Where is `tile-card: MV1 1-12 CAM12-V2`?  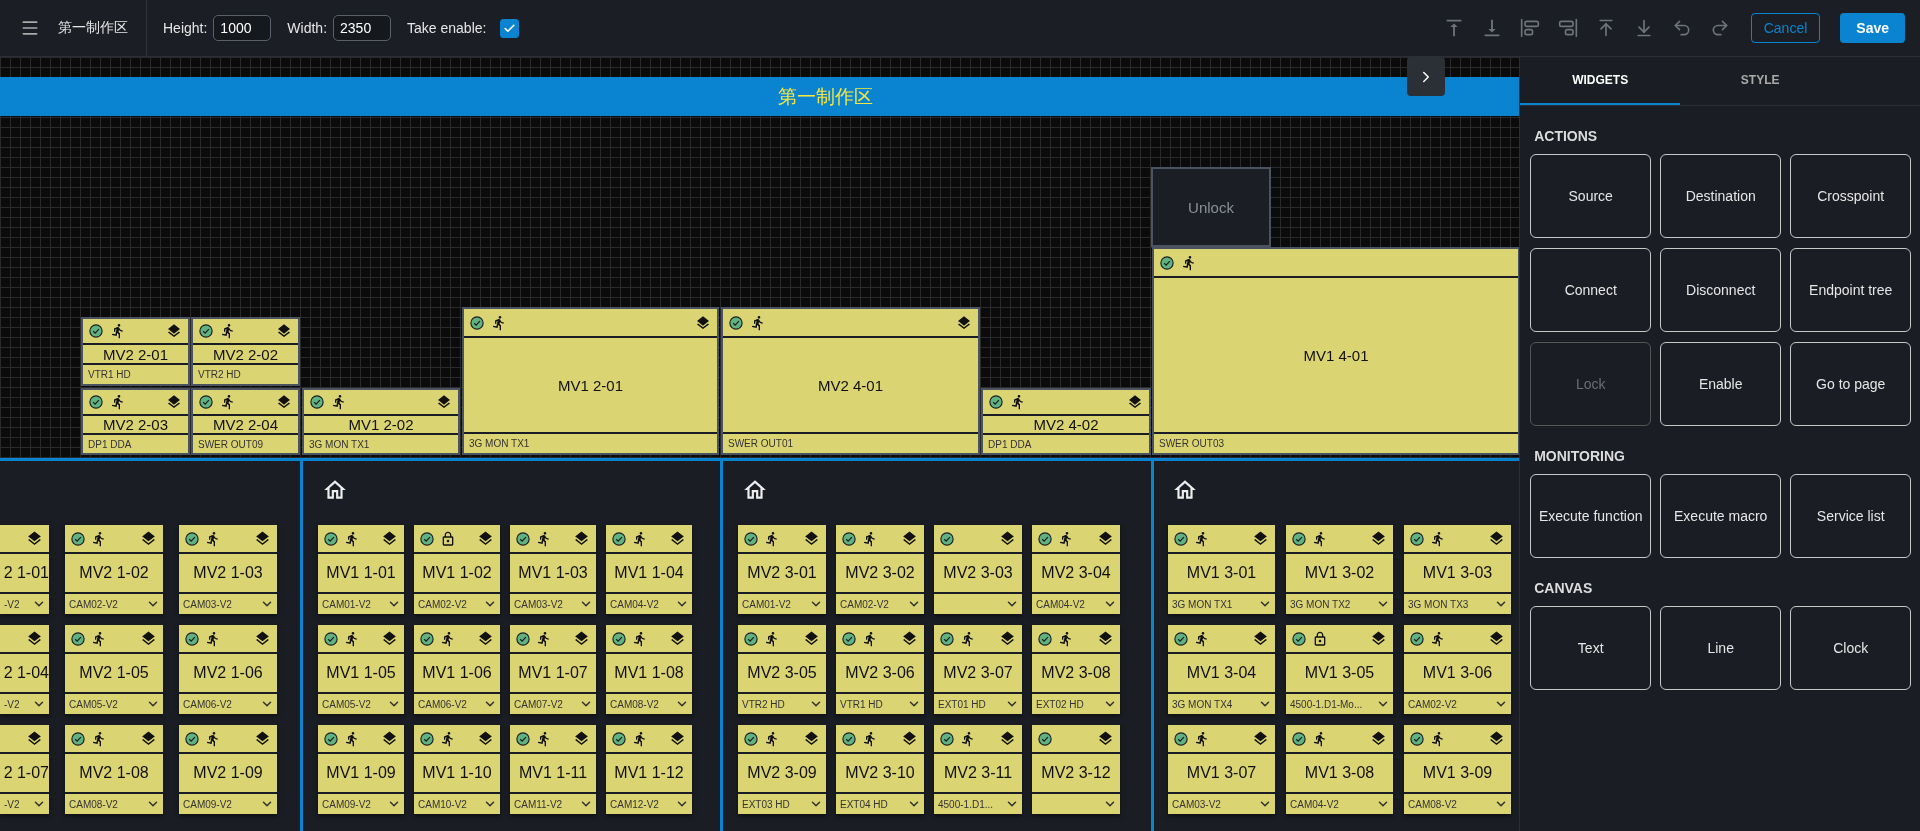 tile-card: MV1 1-12 CAM12-V2 is located at coordinates (649, 769).